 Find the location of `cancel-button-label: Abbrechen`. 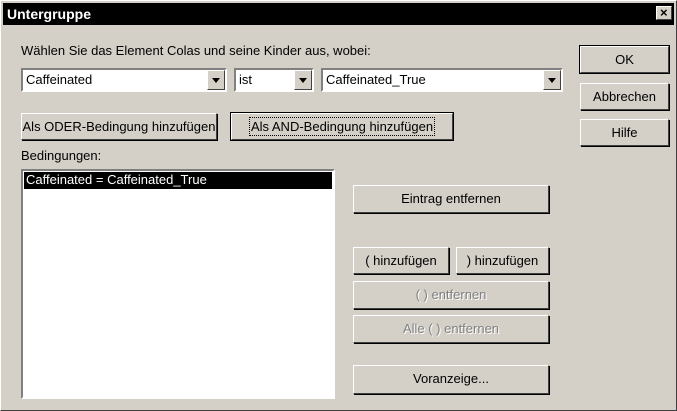

cancel-button-label: Abbrechen is located at coordinates (624, 96).